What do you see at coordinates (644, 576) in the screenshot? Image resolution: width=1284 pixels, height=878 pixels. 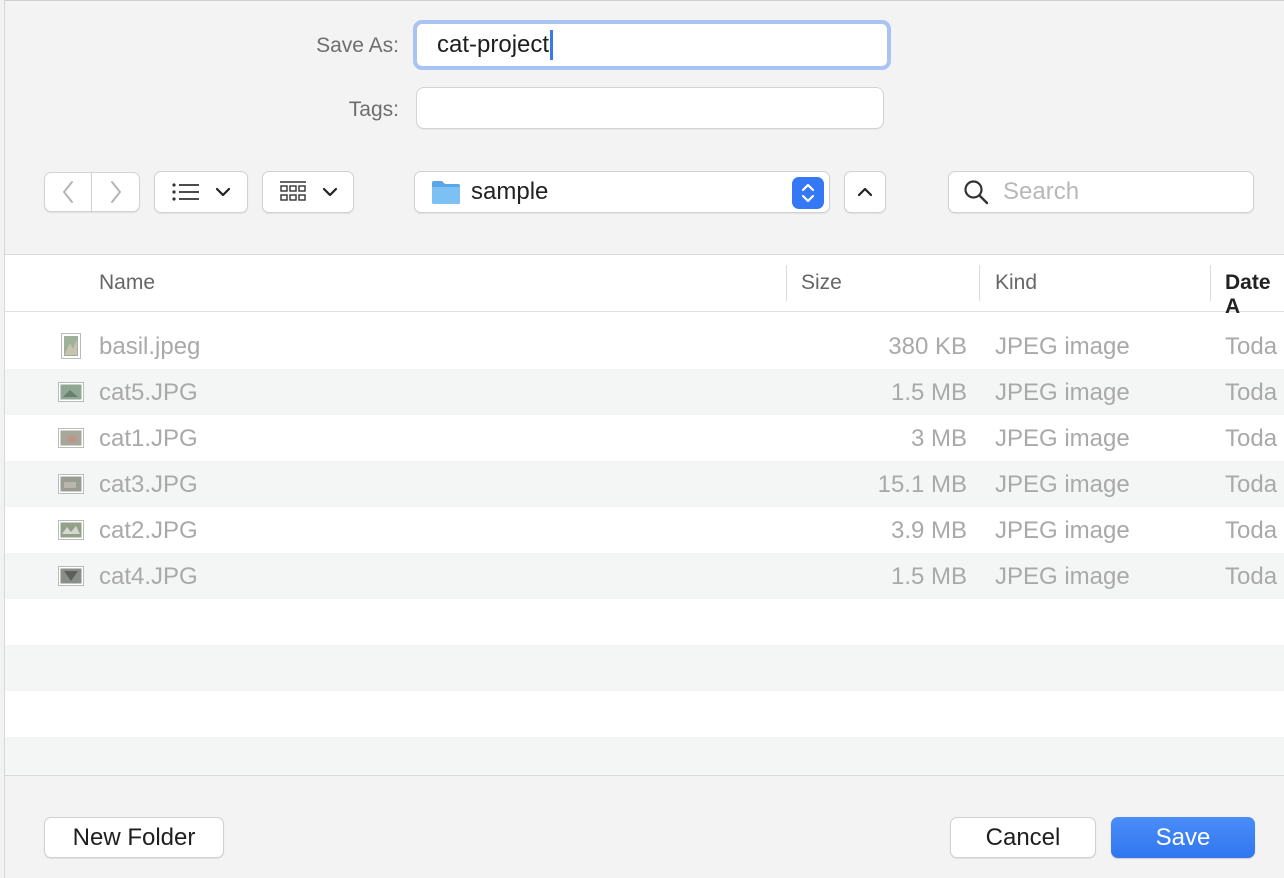 I see `table-row: cat4.JPG 1.5 MB JPEG image Toda` at bounding box center [644, 576].